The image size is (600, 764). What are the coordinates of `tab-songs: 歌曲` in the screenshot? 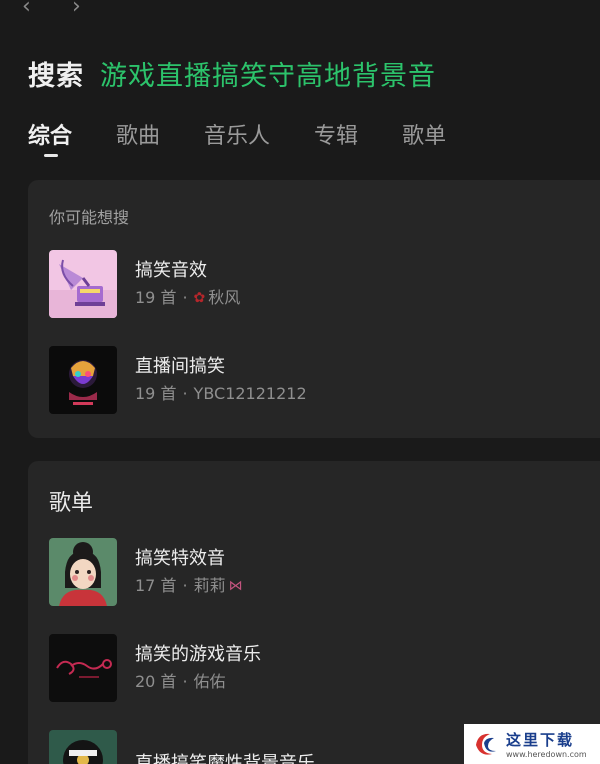 It's located at (138, 138).